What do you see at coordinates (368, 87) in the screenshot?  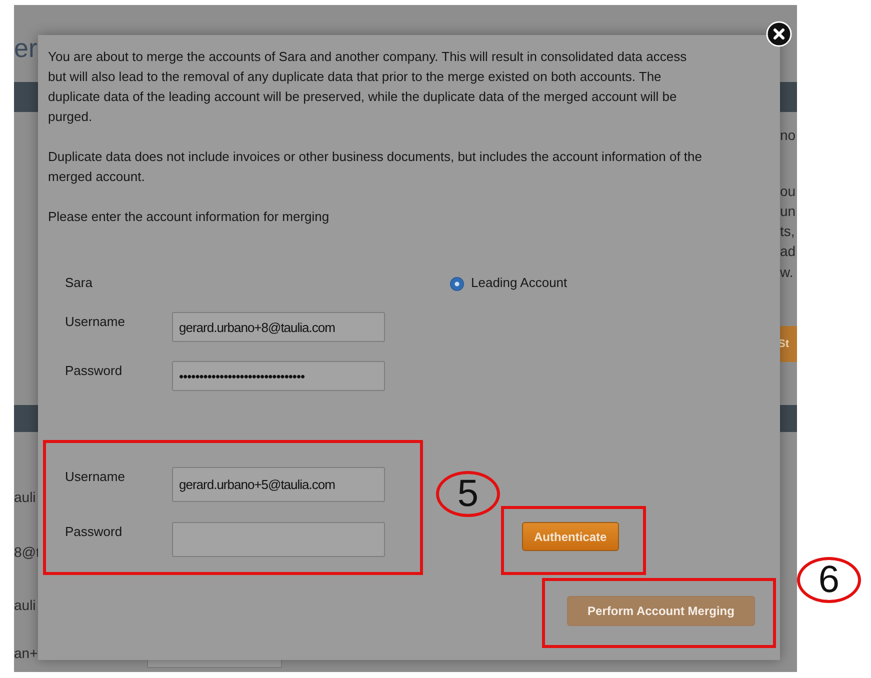 I see `dialog-paragraph: You are about to merge the accounts of Sara and another company. This will result in consolidated data access but will also lead to the removal of any duplicate data that prior to the merge existed on both accounts. The duplicate data of the leading account will be preserved, while the duplicate data of the merged account will be purged.` at bounding box center [368, 87].